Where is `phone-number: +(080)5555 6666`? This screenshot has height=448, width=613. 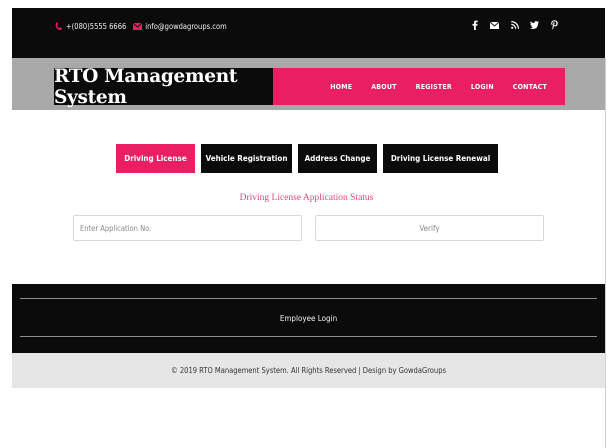 phone-number: +(080)5555 6666 is located at coordinates (96, 26).